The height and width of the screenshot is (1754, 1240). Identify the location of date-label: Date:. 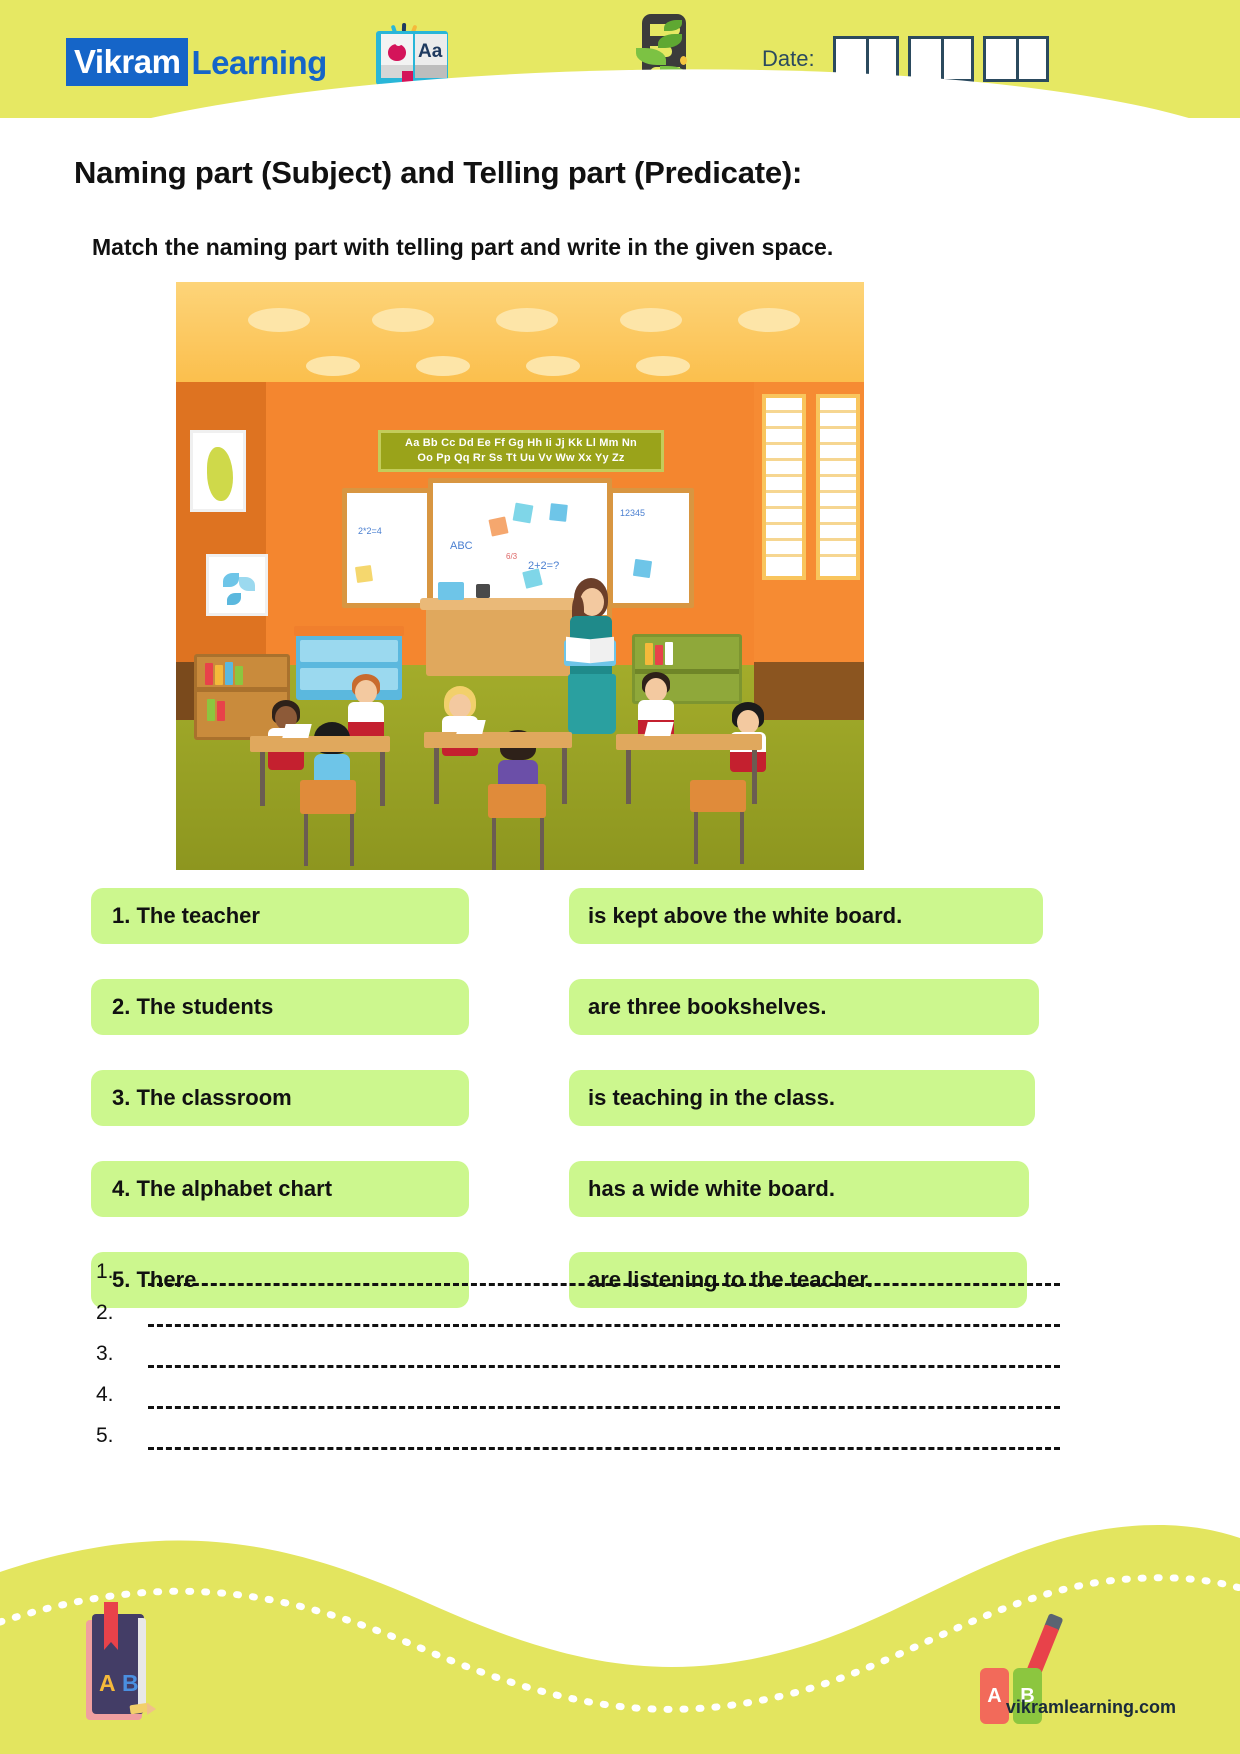
(788, 58).